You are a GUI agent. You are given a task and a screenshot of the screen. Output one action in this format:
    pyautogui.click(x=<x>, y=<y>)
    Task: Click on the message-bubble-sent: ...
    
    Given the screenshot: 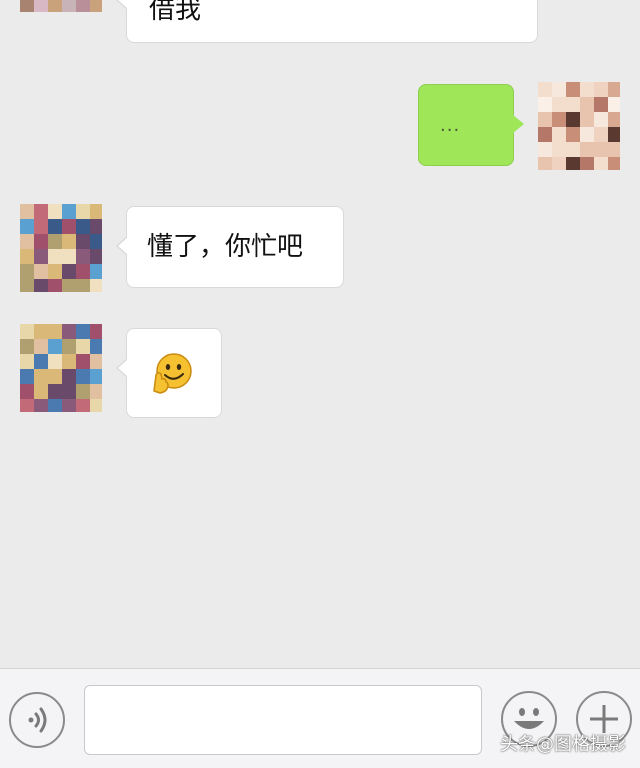 What is the action you would take?
    pyautogui.click(x=471, y=125)
    